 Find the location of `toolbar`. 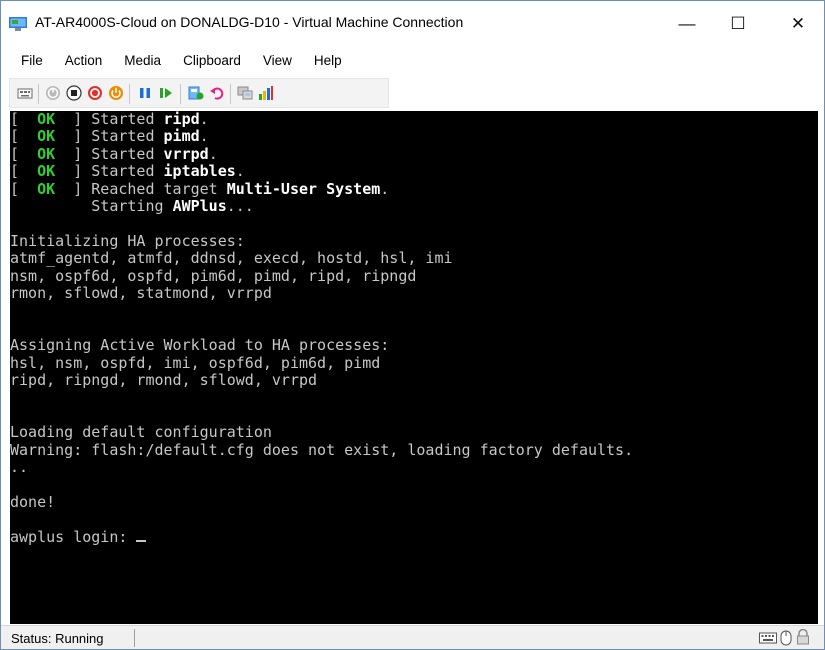

toolbar is located at coordinates (412, 93).